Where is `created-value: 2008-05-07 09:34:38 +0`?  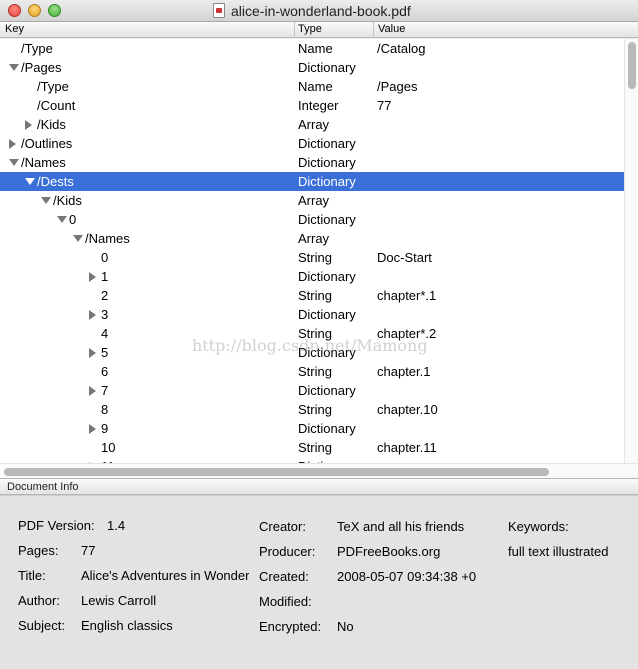 created-value: 2008-05-07 09:34:38 +0 is located at coordinates (407, 576).